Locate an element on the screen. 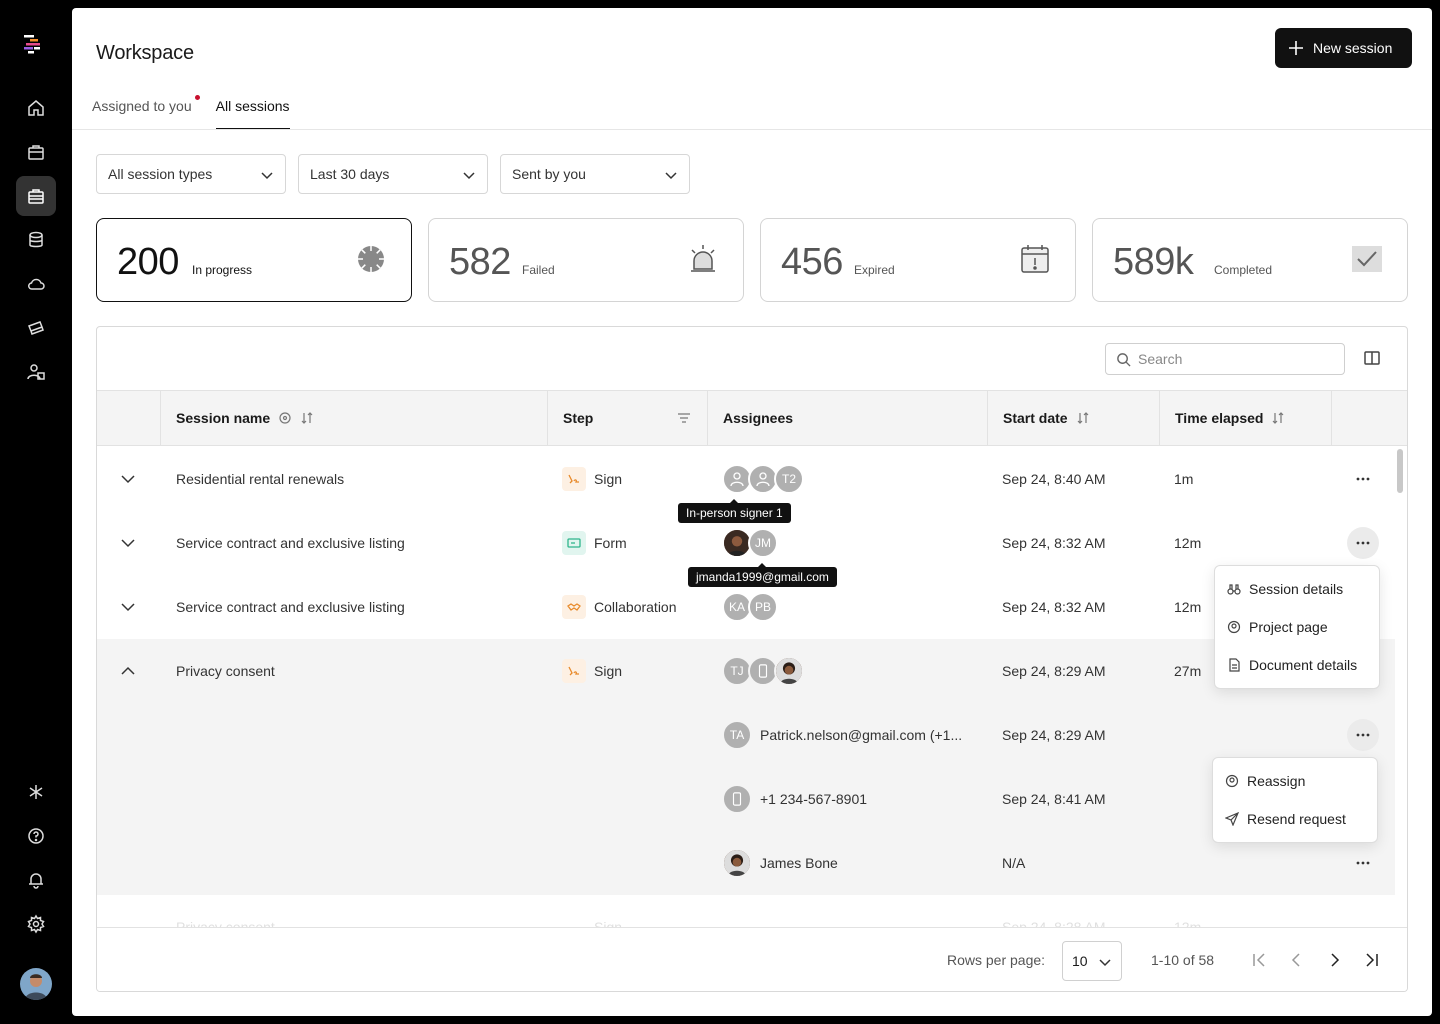  filter-value: Sent by you is located at coordinates (549, 174).